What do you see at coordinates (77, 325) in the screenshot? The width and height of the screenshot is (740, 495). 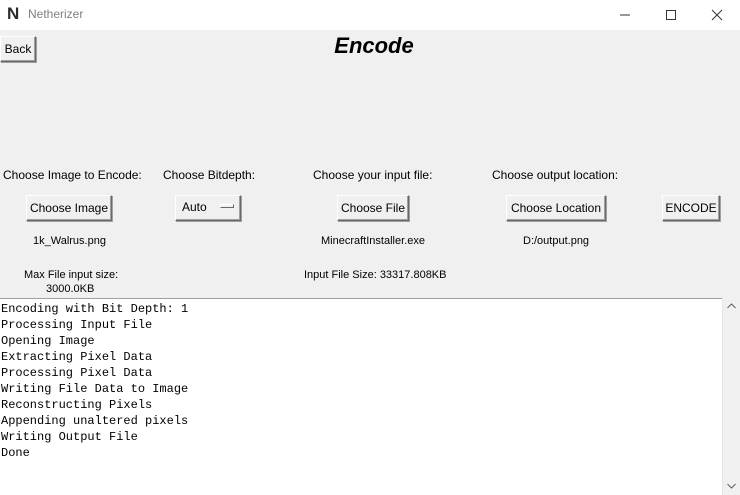 I see `log-line: Processing Input File` at bounding box center [77, 325].